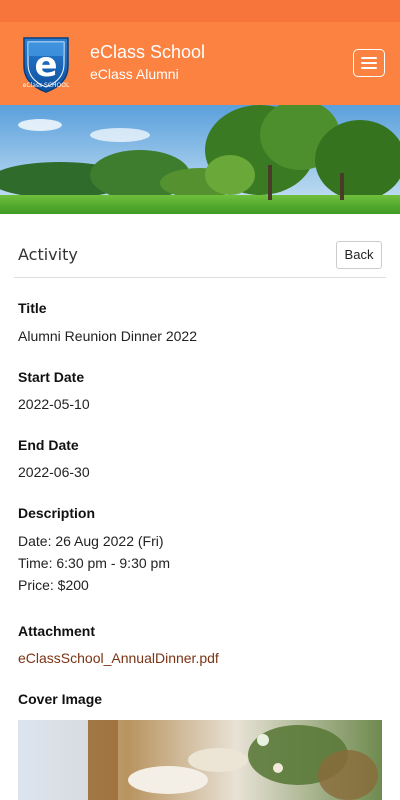 Image resolution: width=400 pixels, height=800 pixels. I want to click on status-bar, so click(200, 11).